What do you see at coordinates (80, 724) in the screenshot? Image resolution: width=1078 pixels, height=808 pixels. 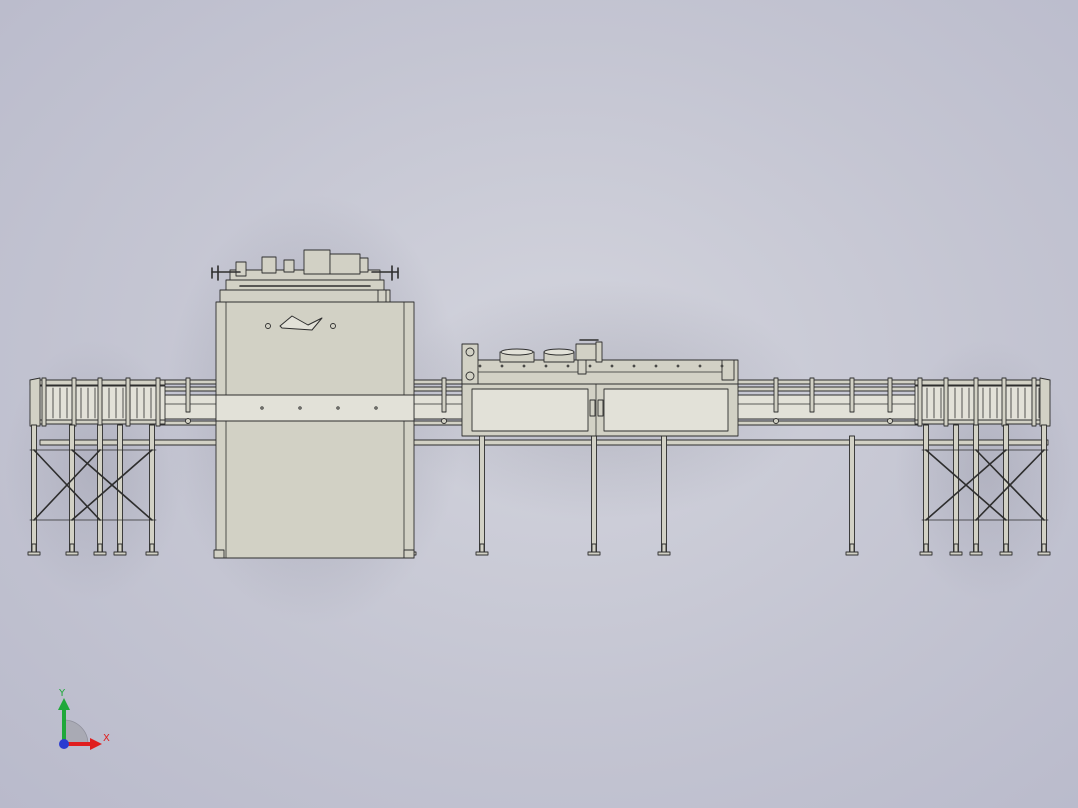 I see `coordinate-triad` at bounding box center [80, 724].